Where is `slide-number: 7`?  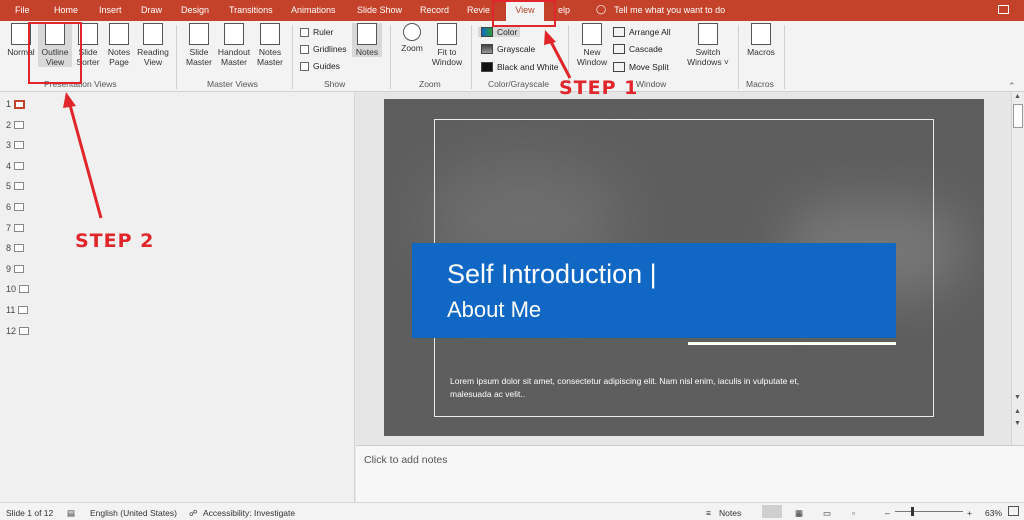 slide-number: 7 is located at coordinates (9, 227).